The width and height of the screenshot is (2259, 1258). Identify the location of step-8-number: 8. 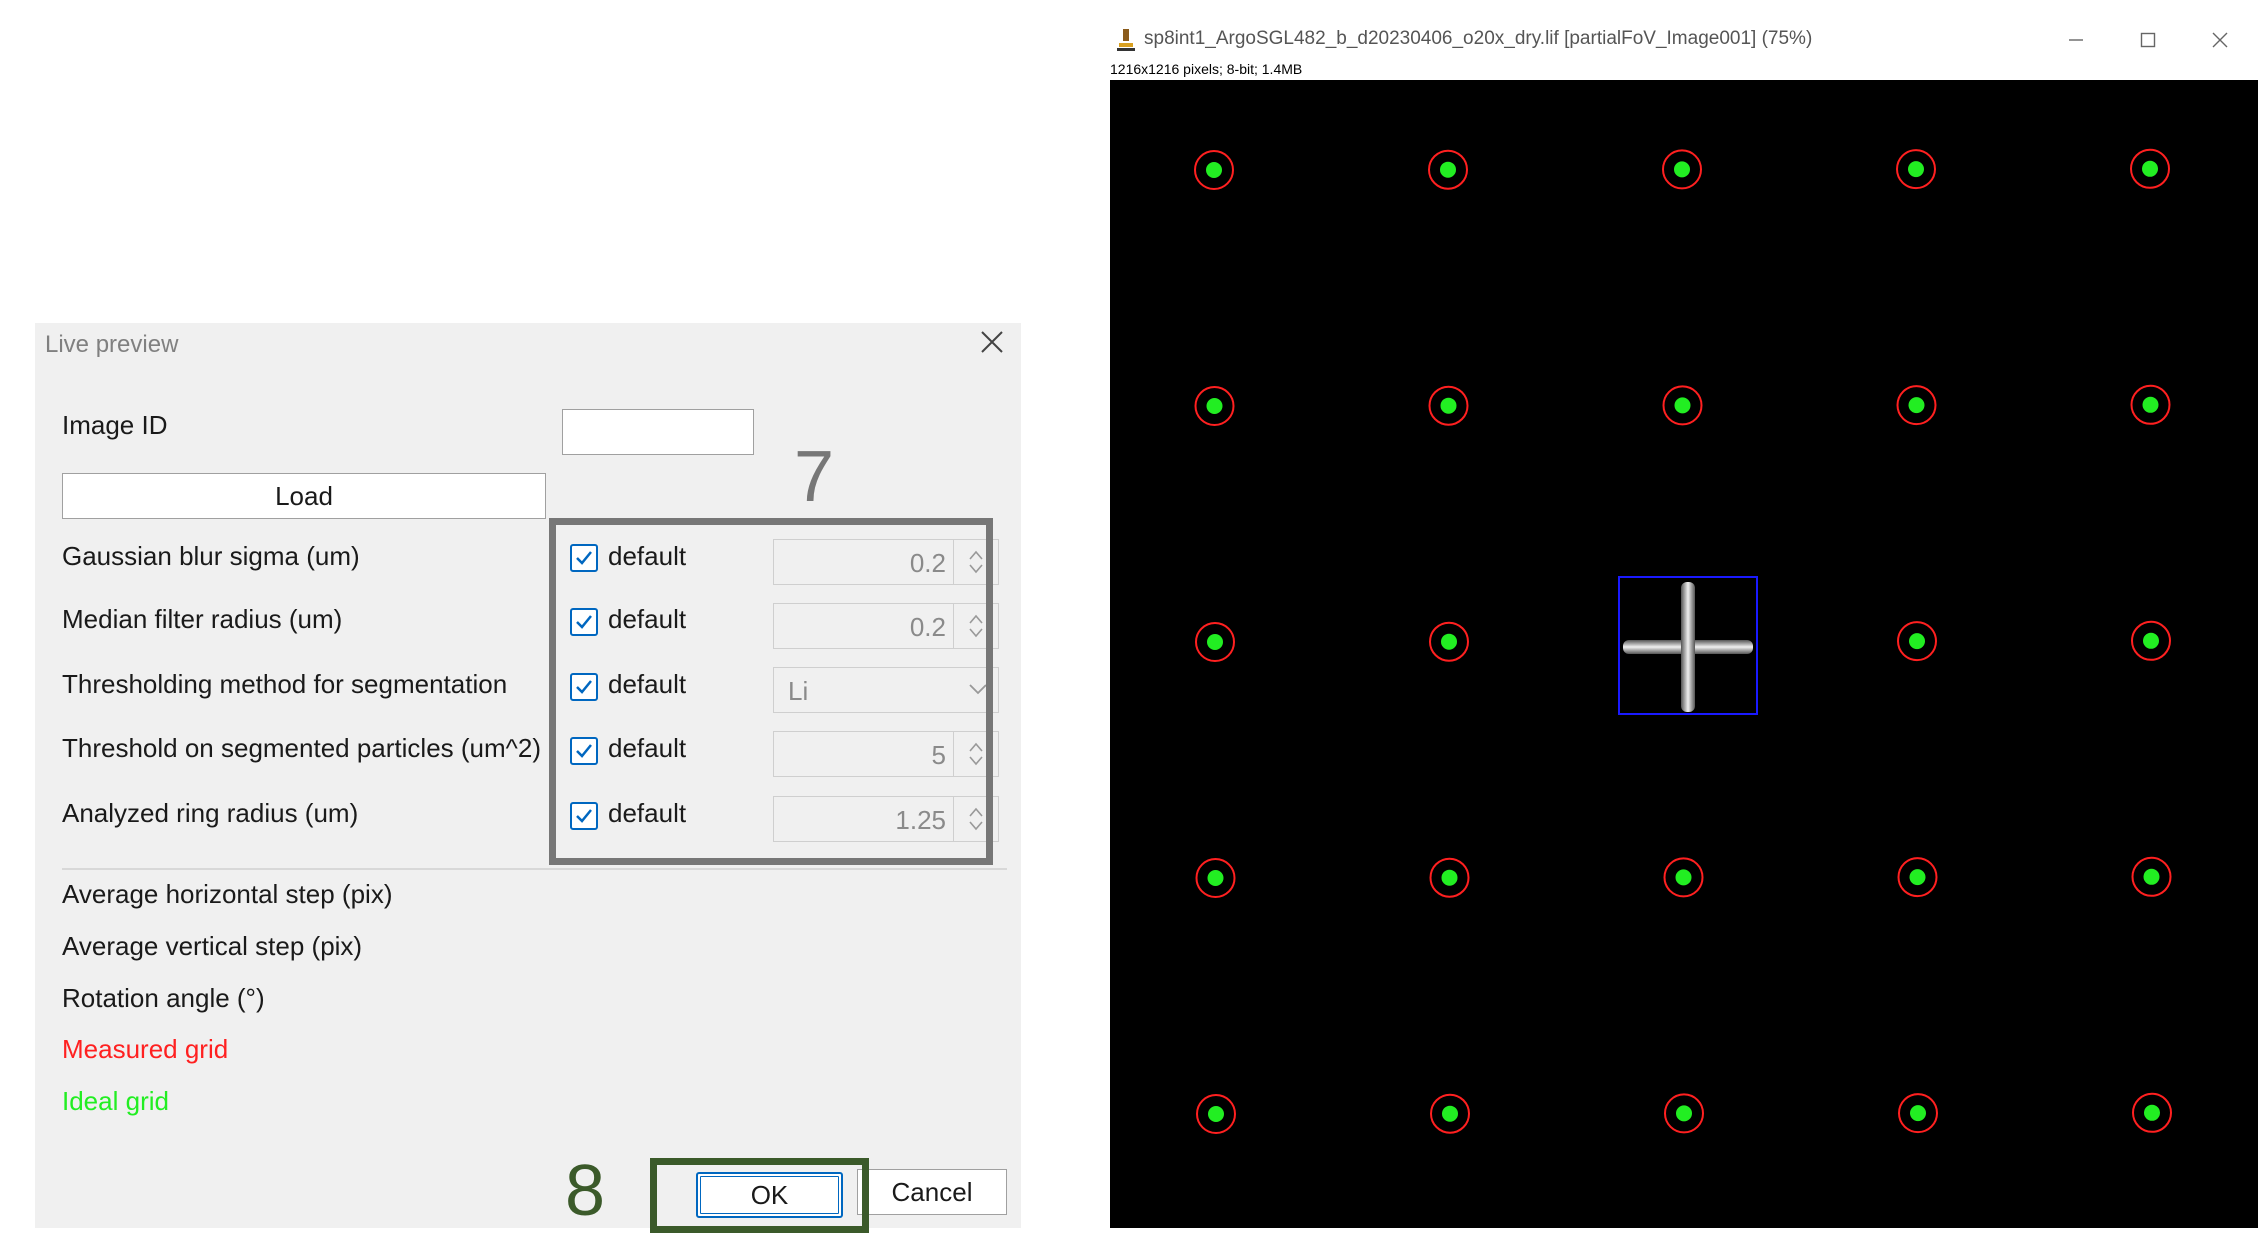
(585, 1191).